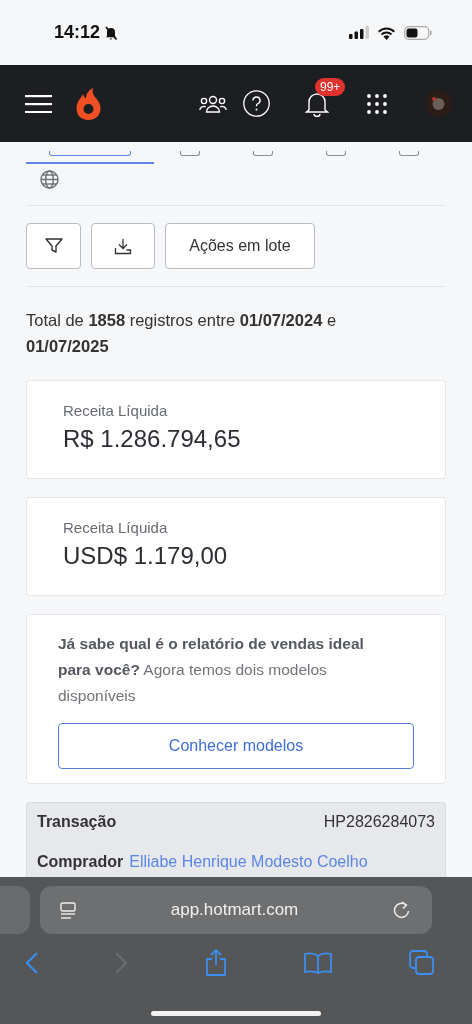 Image resolution: width=472 pixels, height=1024 pixels. What do you see at coordinates (38, 103) in the screenshot?
I see `menu-icon` at bounding box center [38, 103].